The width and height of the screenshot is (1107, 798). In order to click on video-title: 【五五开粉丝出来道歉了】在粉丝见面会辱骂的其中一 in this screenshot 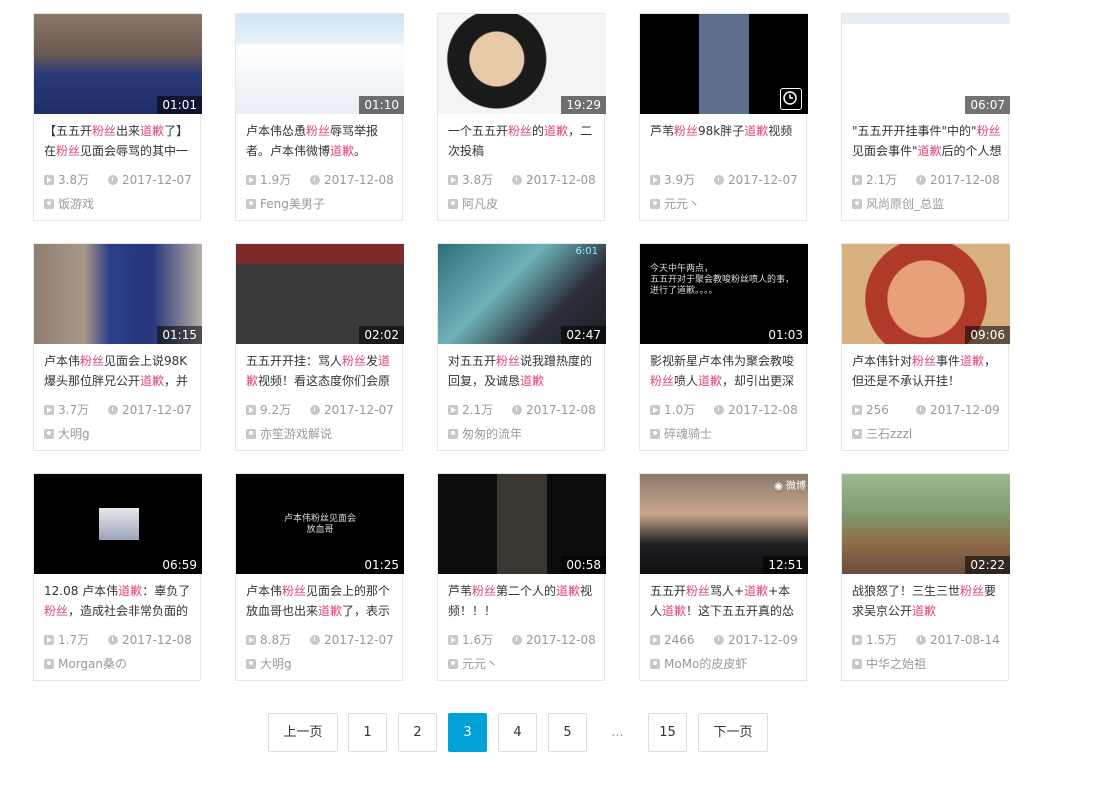, I will do `click(119, 141)`.